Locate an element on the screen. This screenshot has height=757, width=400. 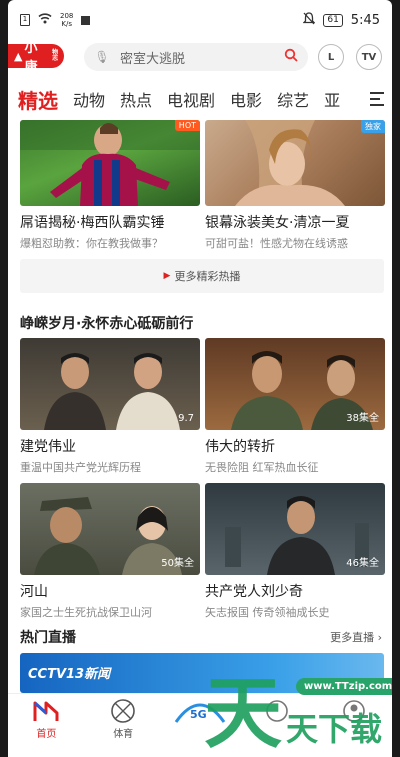
battery-indicator: 61 is located at coordinates (333, 20).